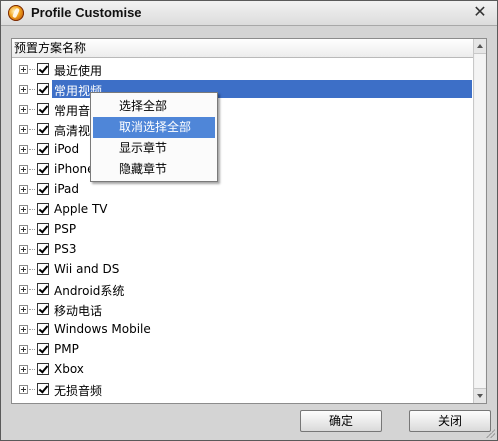 Image resolution: width=498 pixels, height=441 pixels. What do you see at coordinates (69, 369) in the screenshot?
I see `row-label: Xbox` at bounding box center [69, 369].